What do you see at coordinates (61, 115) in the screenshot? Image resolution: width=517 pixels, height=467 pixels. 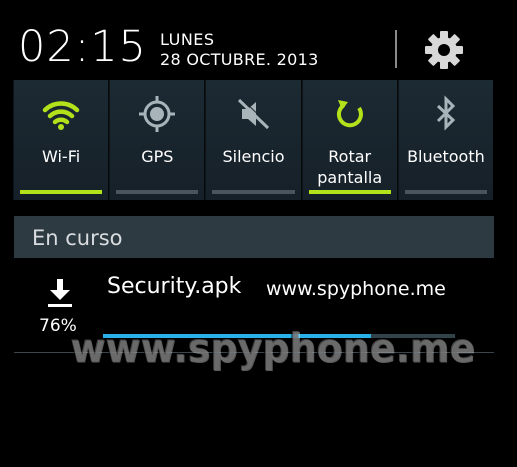 I see `wifi-icon` at bounding box center [61, 115].